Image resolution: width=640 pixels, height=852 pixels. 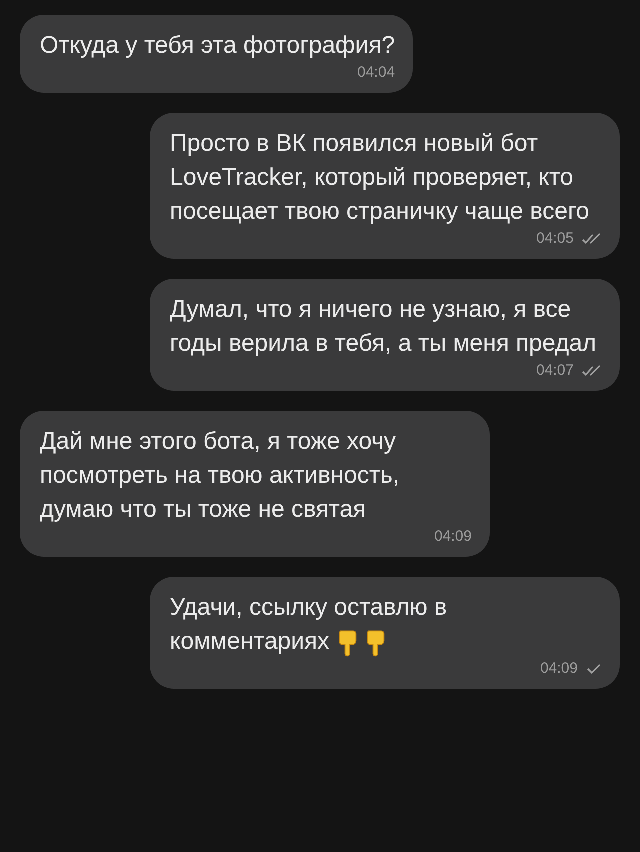 I want to click on message-text: Думал, что я ничего не узнаю, я все годы верила в тебя, а ты меня предал, so click(x=384, y=327).